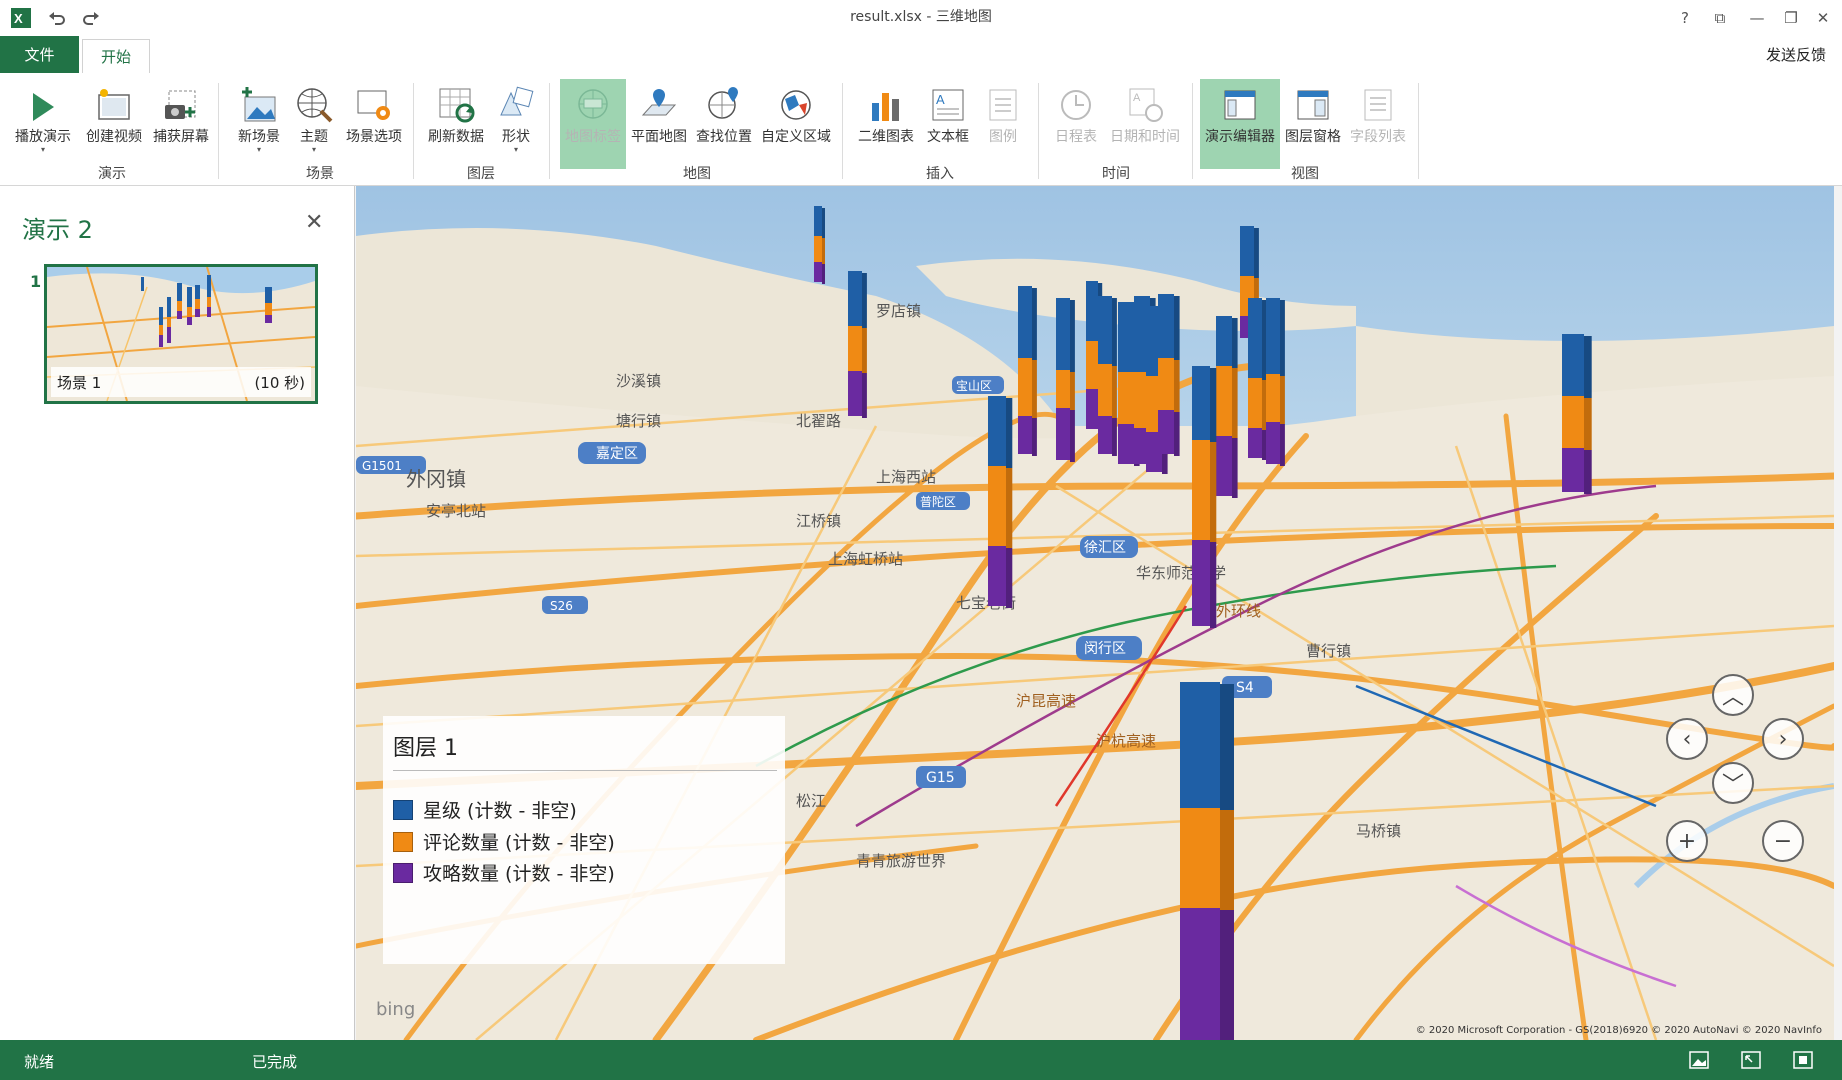 The width and height of the screenshot is (1842, 1080). I want to click on map-label: 北翟路, so click(818, 421).